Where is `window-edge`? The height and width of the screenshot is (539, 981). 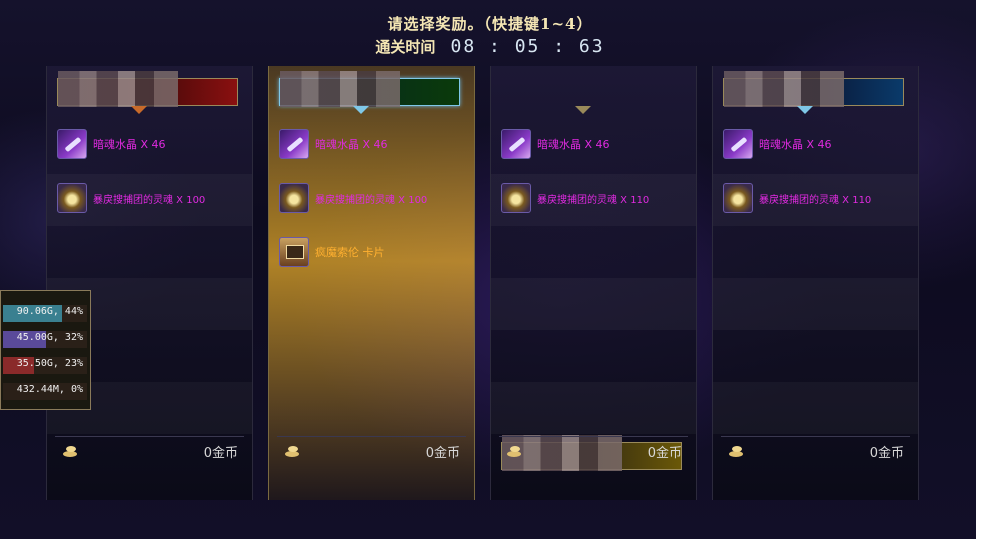
window-edge is located at coordinates (978, 269).